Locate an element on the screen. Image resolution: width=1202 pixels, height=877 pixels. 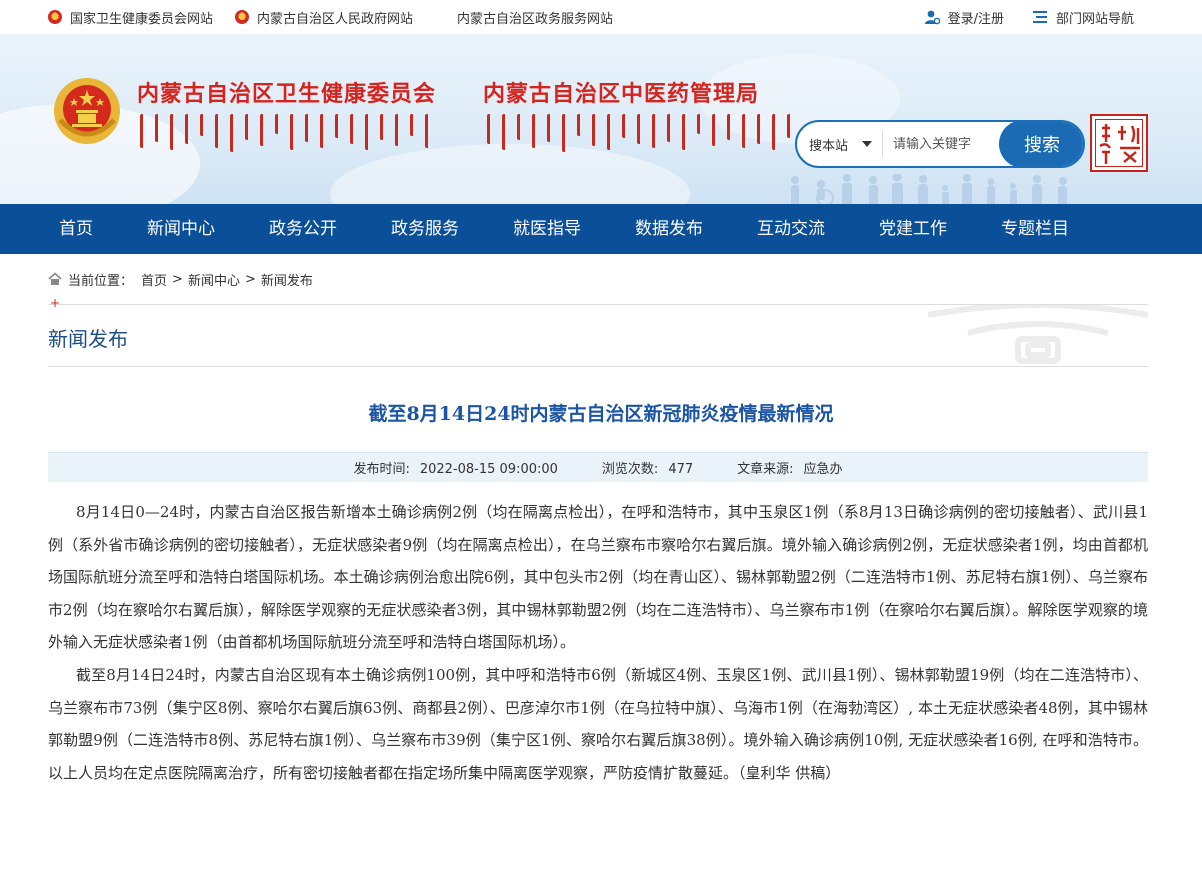
home-icon is located at coordinates (55, 278).